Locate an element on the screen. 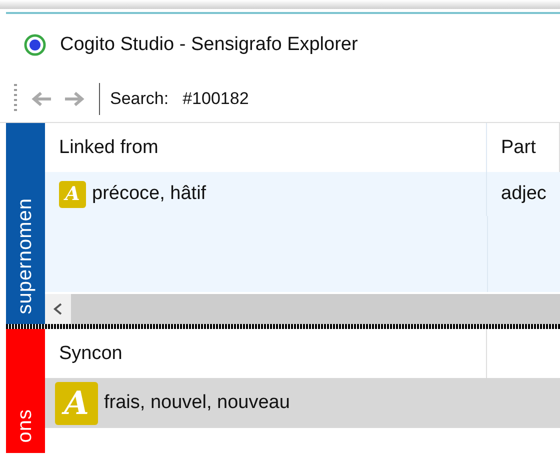 Image resolution: width=560 pixels, height=457 pixels. chevron-left-icon is located at coordinates (58, 309).